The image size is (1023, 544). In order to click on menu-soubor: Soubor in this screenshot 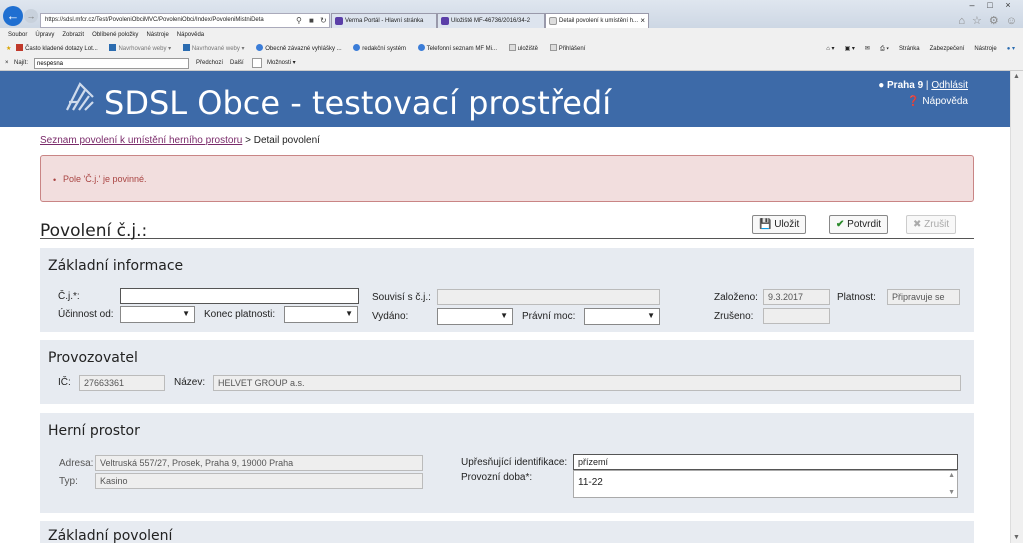, I will do `click(17, 35)`.